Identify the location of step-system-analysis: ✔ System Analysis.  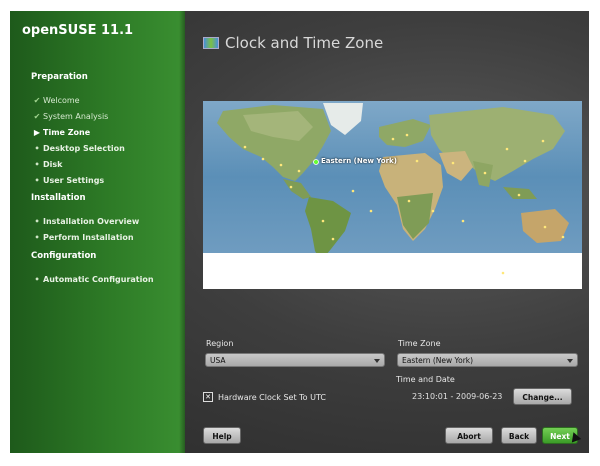
(70, 117).